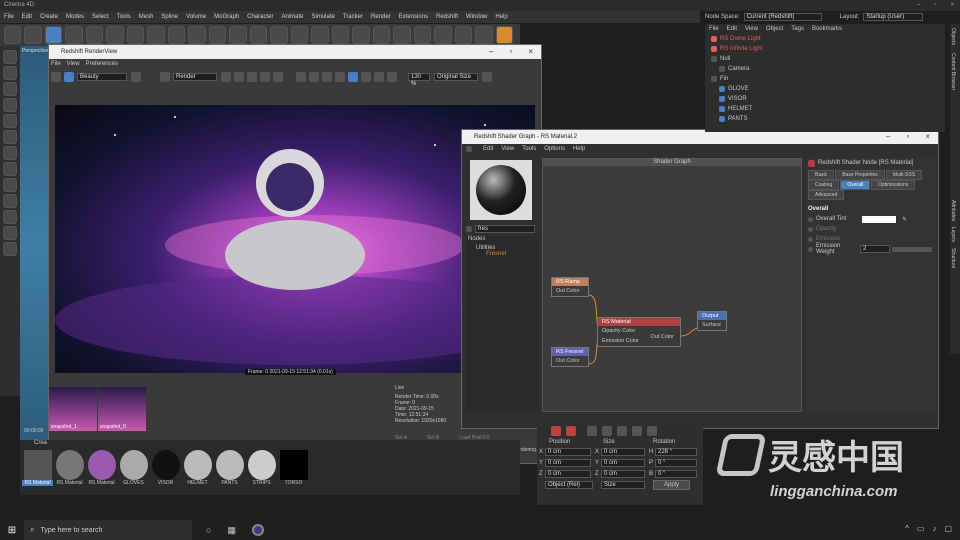 Image resolution: width=960 pixels, height=540 pixels. Describe the element at coordinates (893, 185) in the screenshot. I see `tab-optimizations: Optimizations` at that location.